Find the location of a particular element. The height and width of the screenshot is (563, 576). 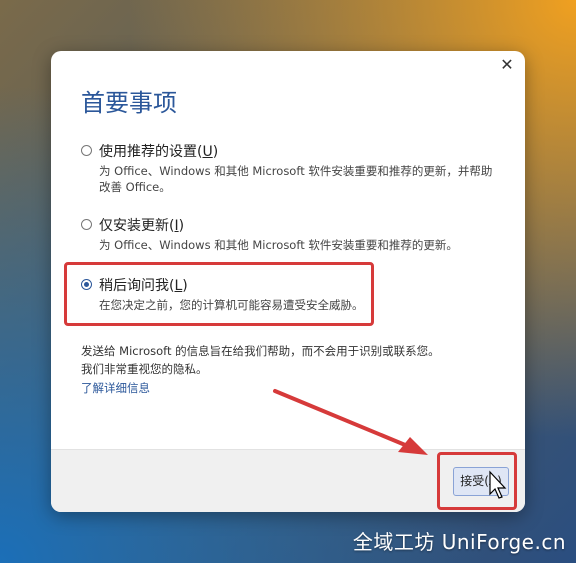

radio-updates-only is located at coordinates (86, 224).